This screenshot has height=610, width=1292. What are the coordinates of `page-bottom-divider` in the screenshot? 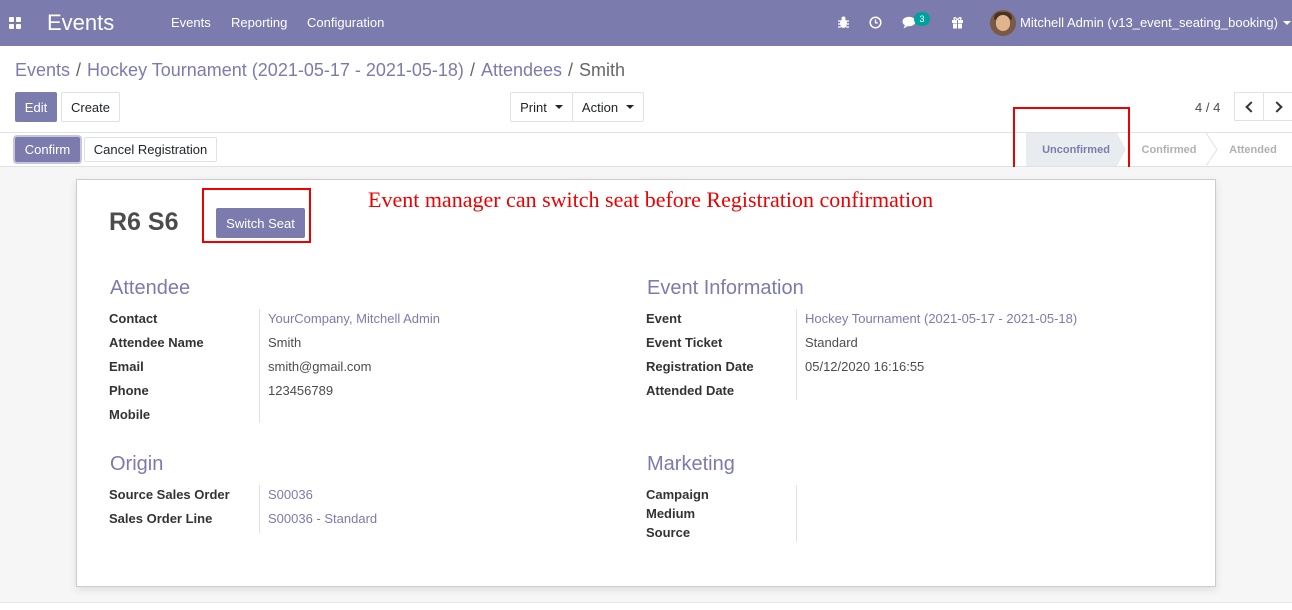 It's located at (646, 602).